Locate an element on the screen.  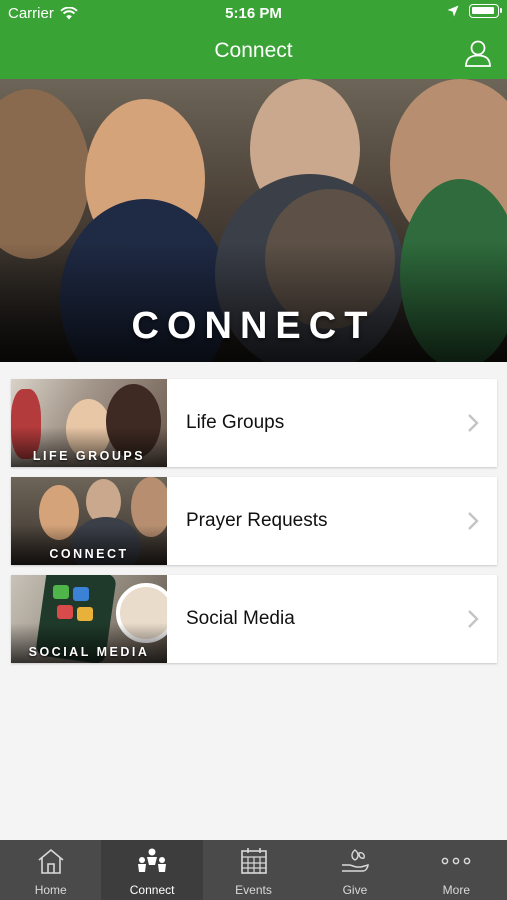
people-icon is located at coordinates (152, 860).